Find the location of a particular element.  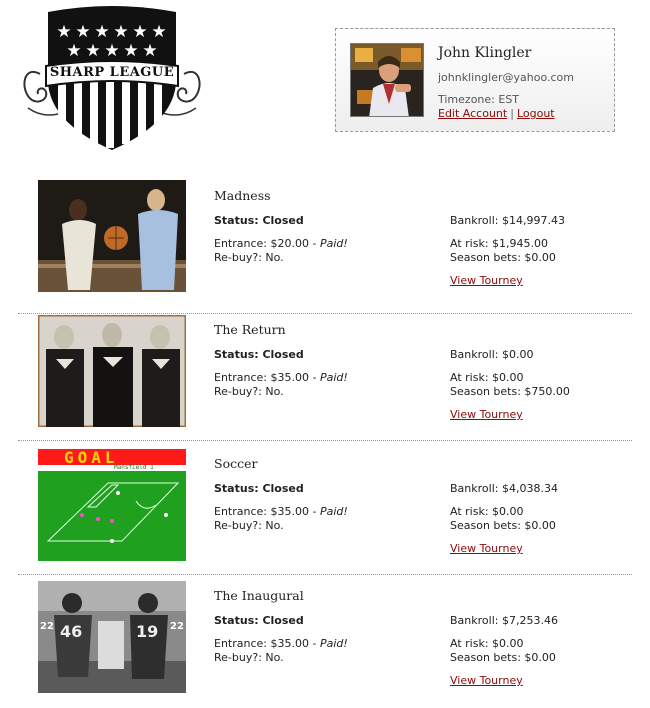

tourney-entrance: Entrance: $20.00 - Paid! is located at coordinates (281, 243).